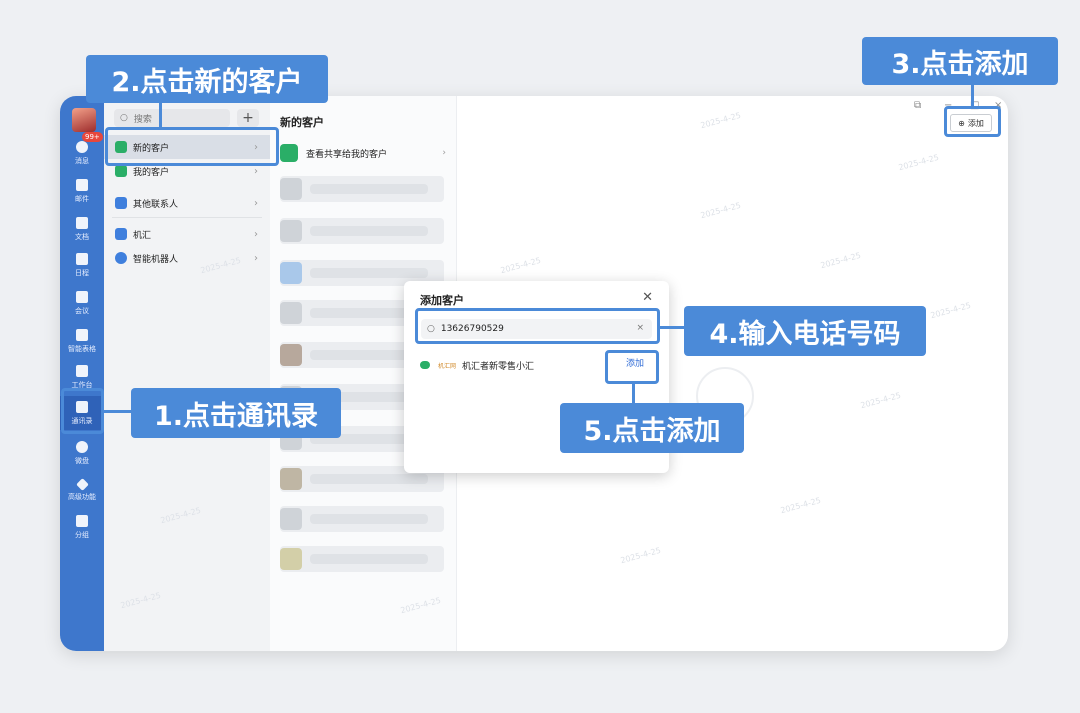 The height and width of the screenshot is (713, 1080). Describe the element at coordinates (187, 258) in the screenshot. I see `contacts-item-robots: 智能机器人 ›` at that location.